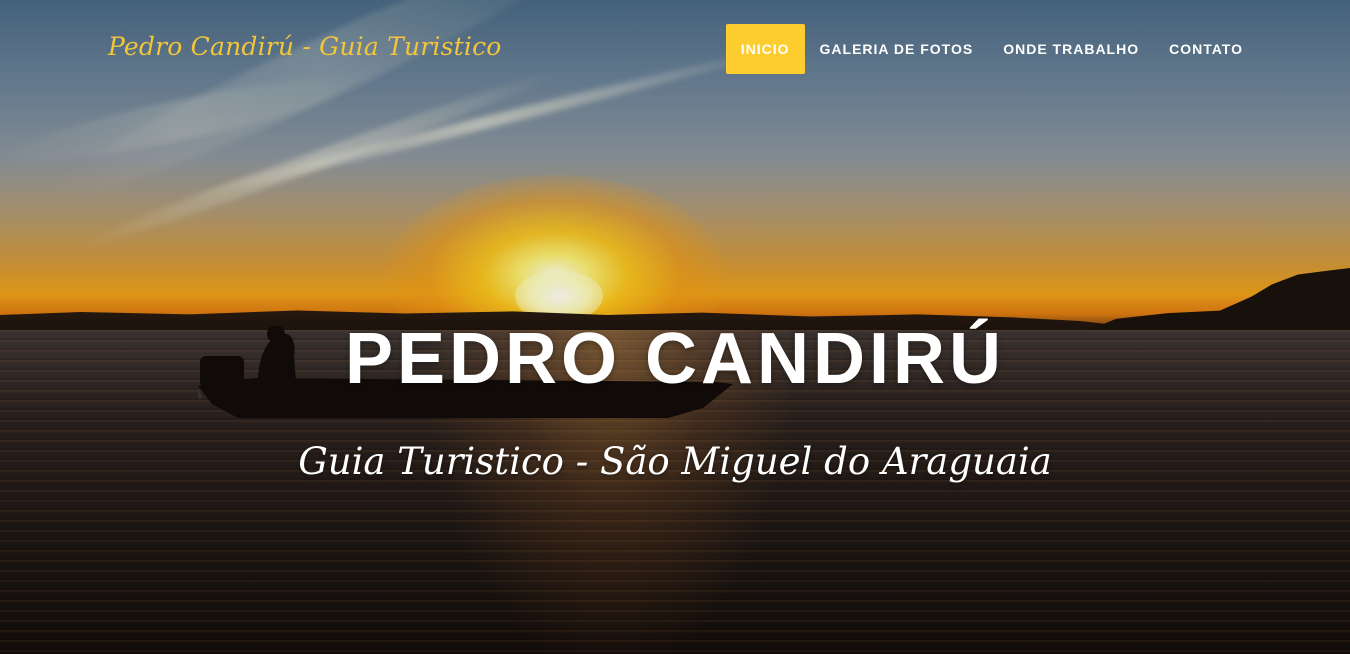  Describe the element at coordinates (765, 49) in the screenshot. I see `nav-item-inicio: INICIO` at that location.